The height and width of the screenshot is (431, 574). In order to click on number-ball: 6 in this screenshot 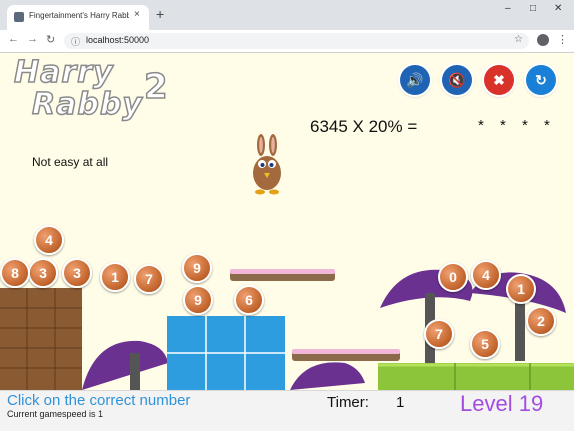, I will do `click(249, 300)`.